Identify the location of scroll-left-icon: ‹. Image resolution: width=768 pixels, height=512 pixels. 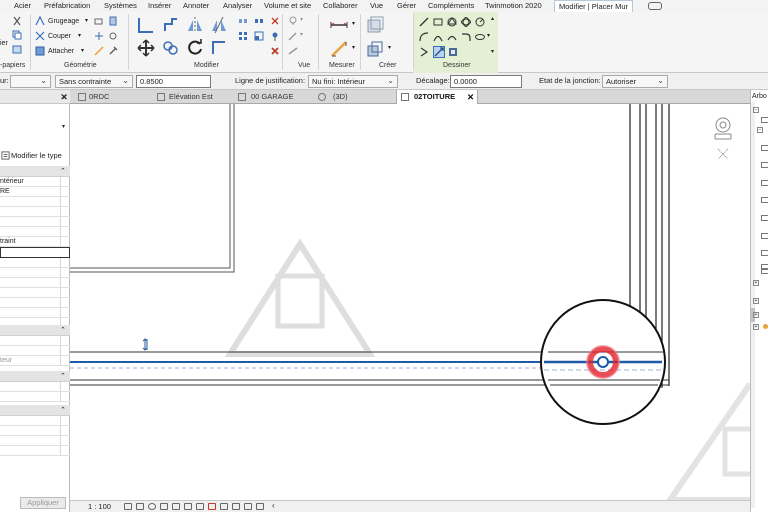
(273, 505).